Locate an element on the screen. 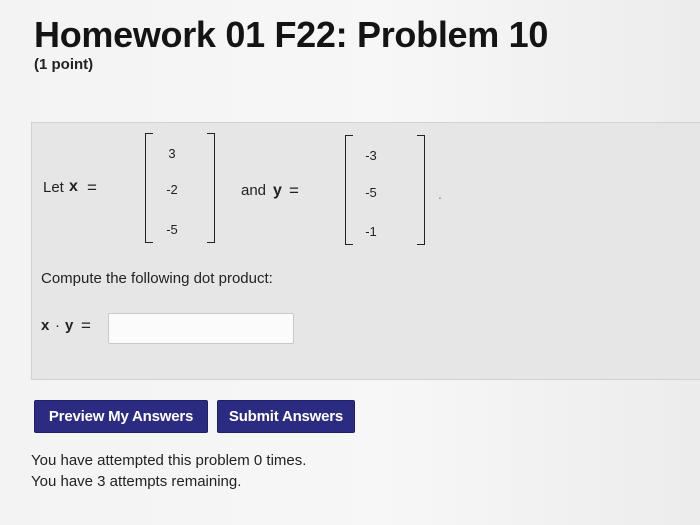 Image resolution: width=700 pixels, height=525 pixels. x-variable: x is located at coordinates (73, 186).